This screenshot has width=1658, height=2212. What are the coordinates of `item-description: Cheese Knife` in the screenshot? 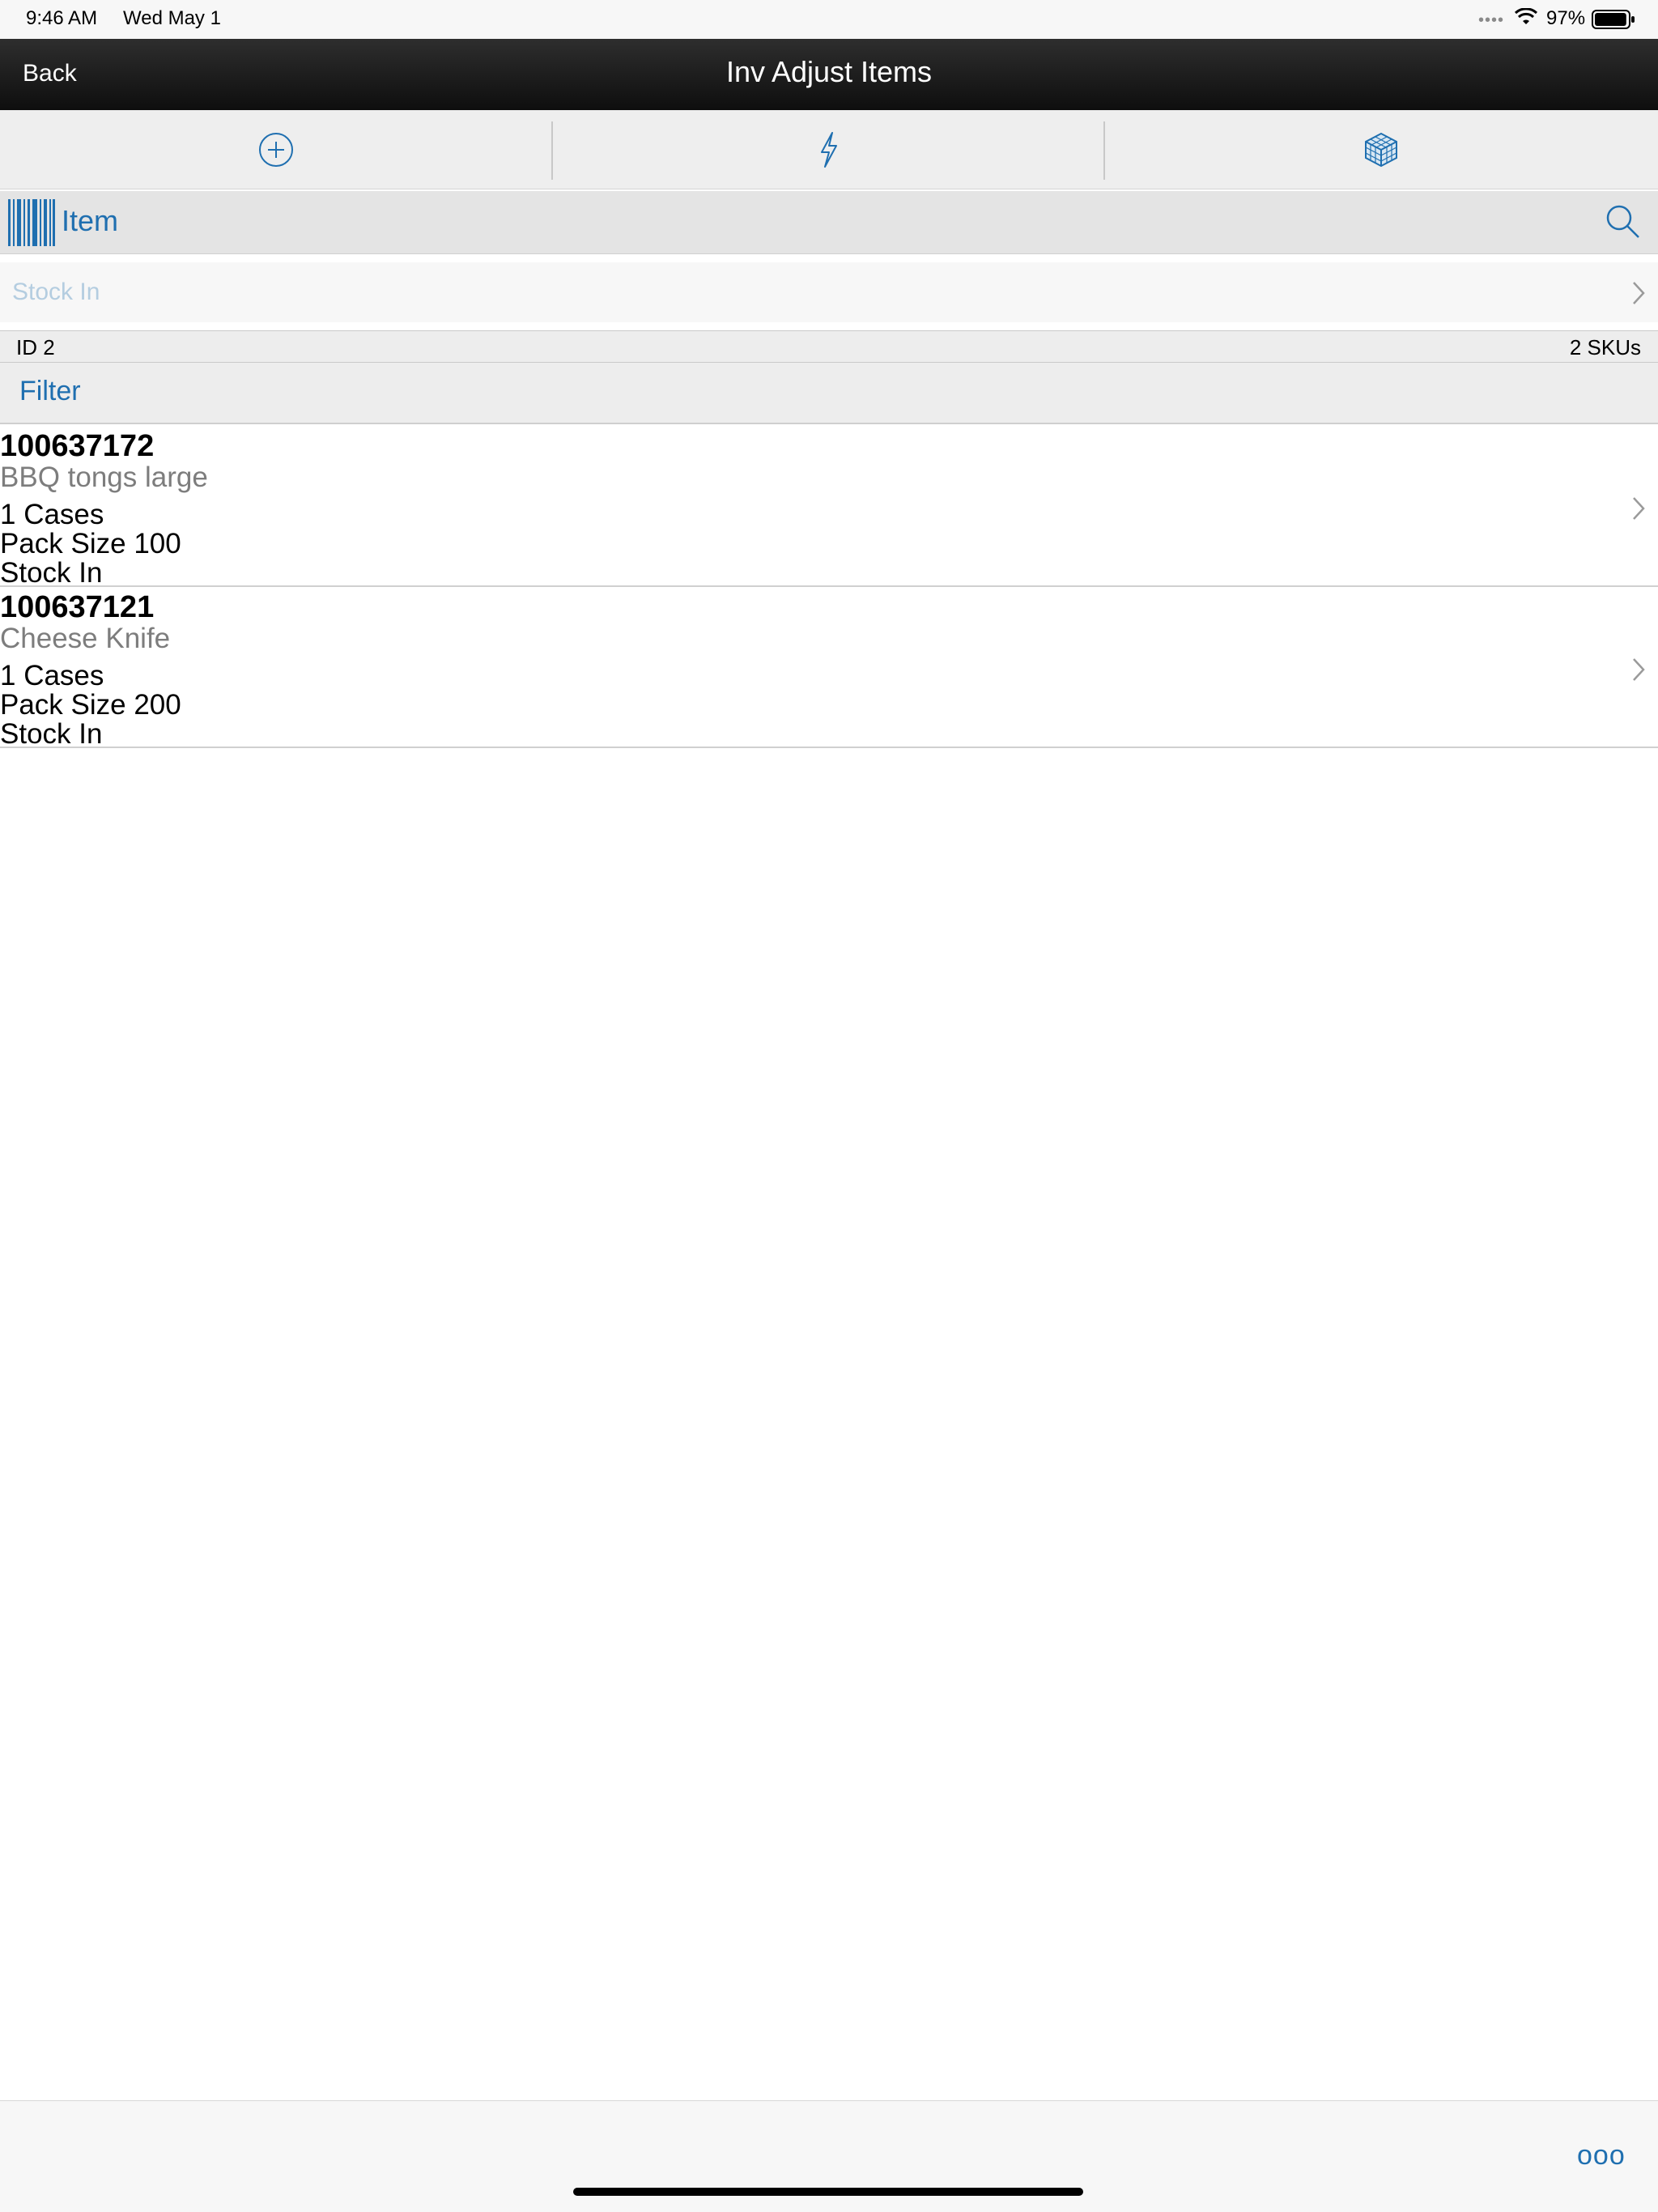 It's located at (85, 639).